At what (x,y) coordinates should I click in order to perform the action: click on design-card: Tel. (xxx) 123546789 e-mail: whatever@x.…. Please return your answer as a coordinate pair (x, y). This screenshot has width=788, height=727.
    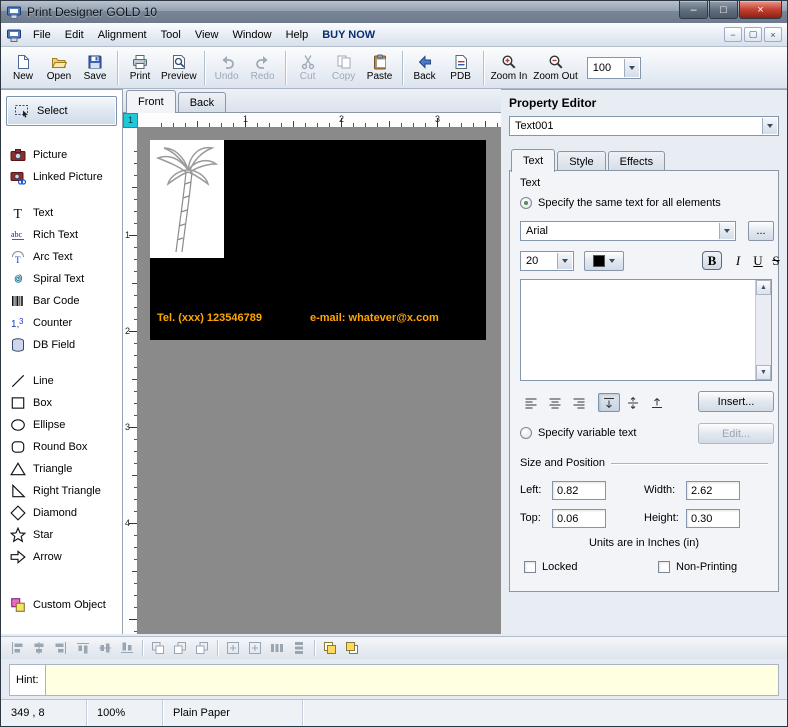
    Looking at the image, I should click on (318, 240).